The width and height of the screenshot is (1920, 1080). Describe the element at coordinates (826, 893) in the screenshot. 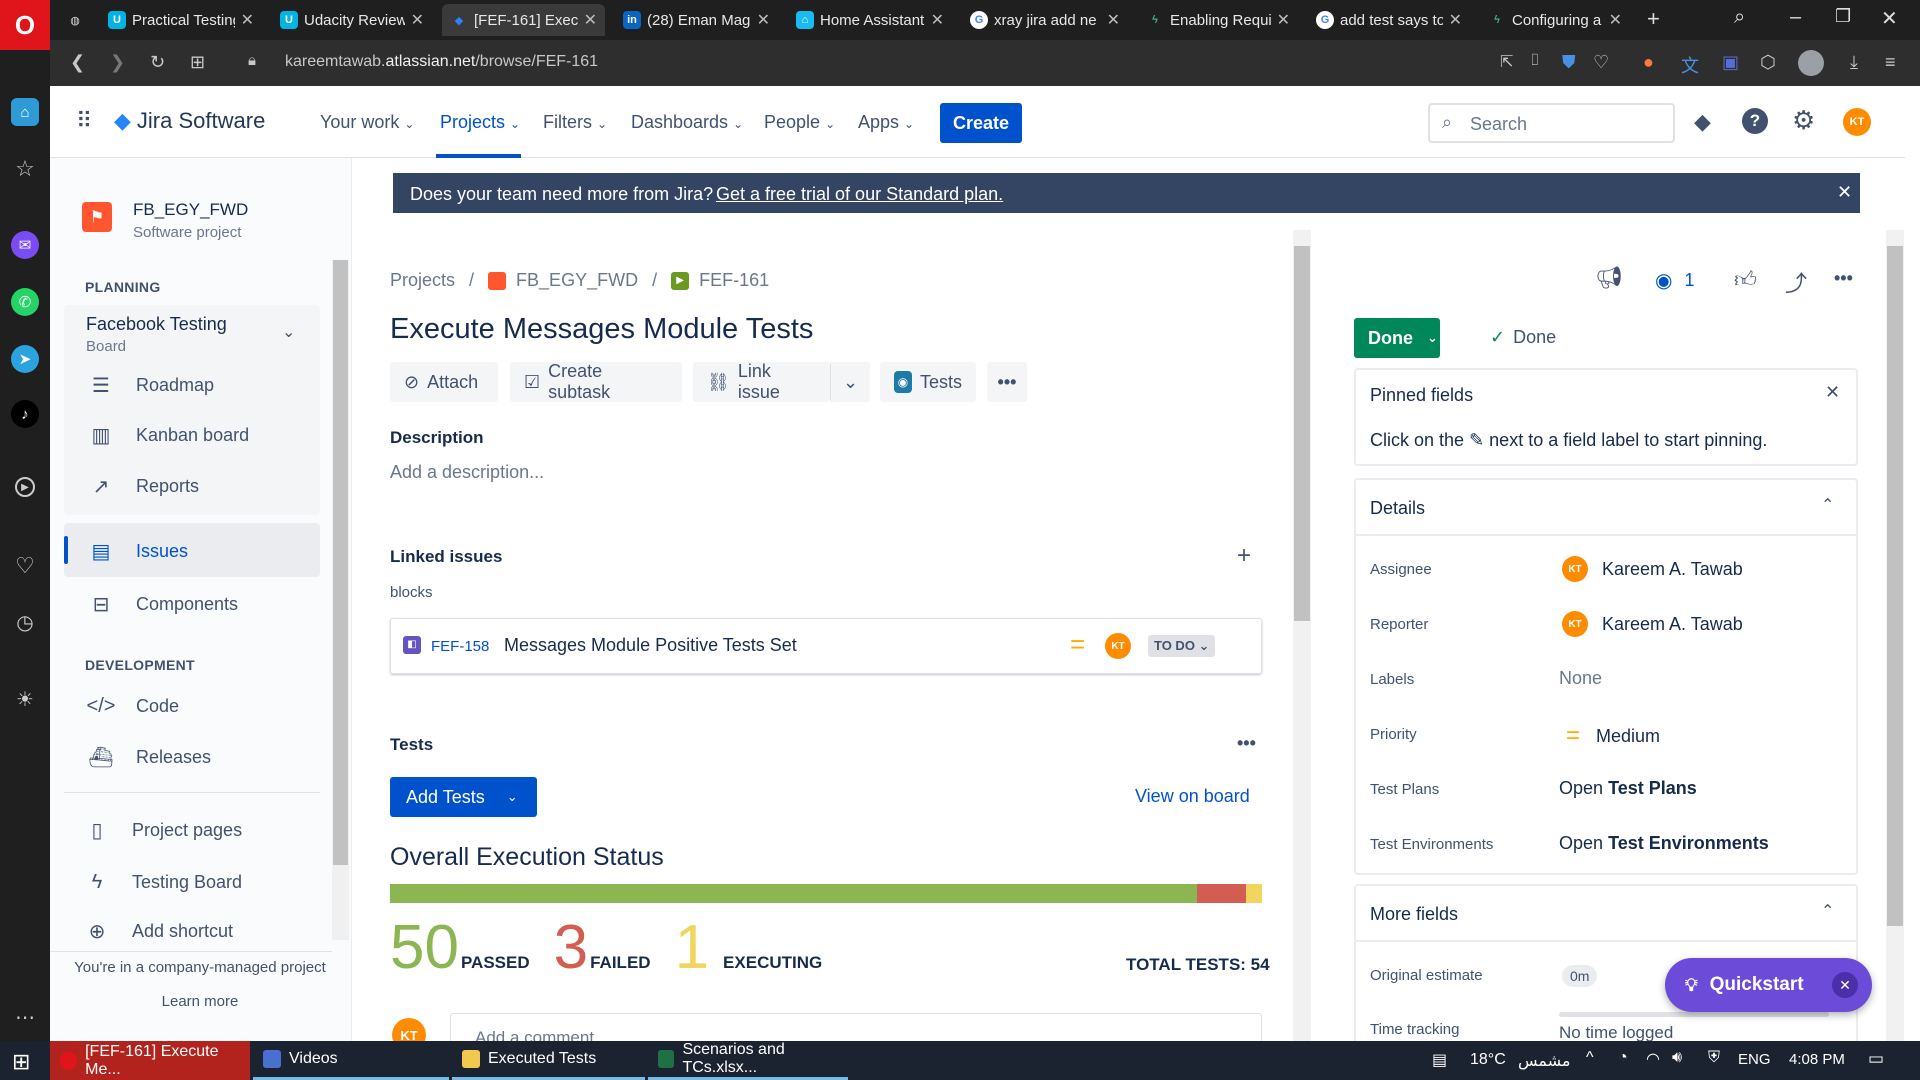

I see `execution-status-bar` at that location.